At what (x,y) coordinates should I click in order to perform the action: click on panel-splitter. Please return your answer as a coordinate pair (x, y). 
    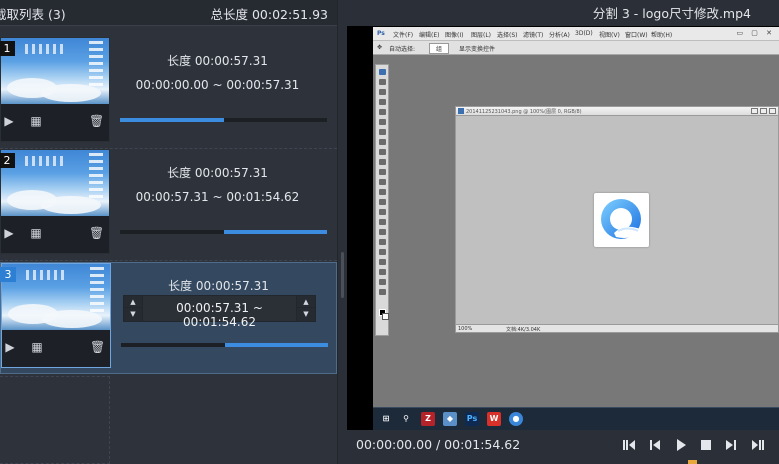
    Looking at the image, I should click on (342, 232).